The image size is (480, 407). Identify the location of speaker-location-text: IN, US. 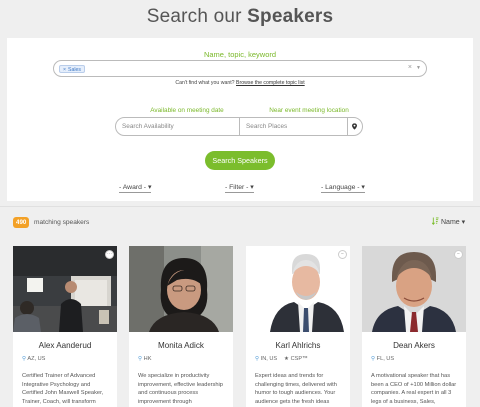
(269, 359).